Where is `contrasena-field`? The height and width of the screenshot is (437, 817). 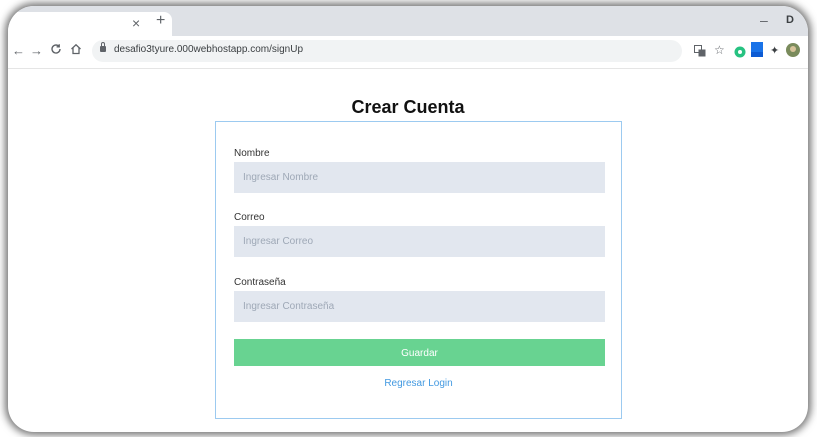
contrasena-field is located at coordinates (419, 306).